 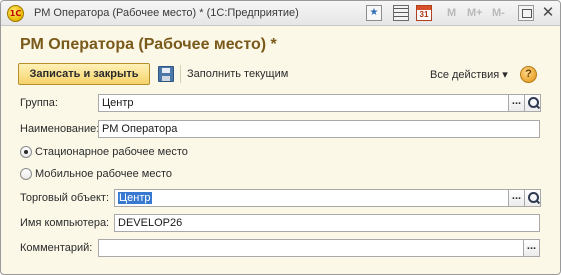 I want to click on group-label: Группа:, so click(x=39, y=103).